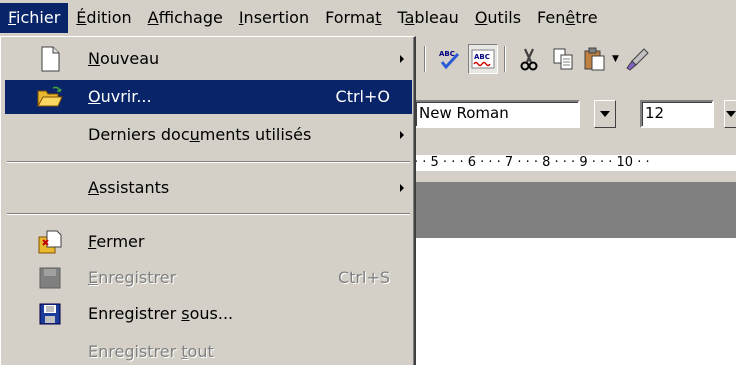 This screenshot has width=736, height=365. Describe the element at coordinates (81, 17) in the screenshot. I see `menu-accelerator: É` at that location.